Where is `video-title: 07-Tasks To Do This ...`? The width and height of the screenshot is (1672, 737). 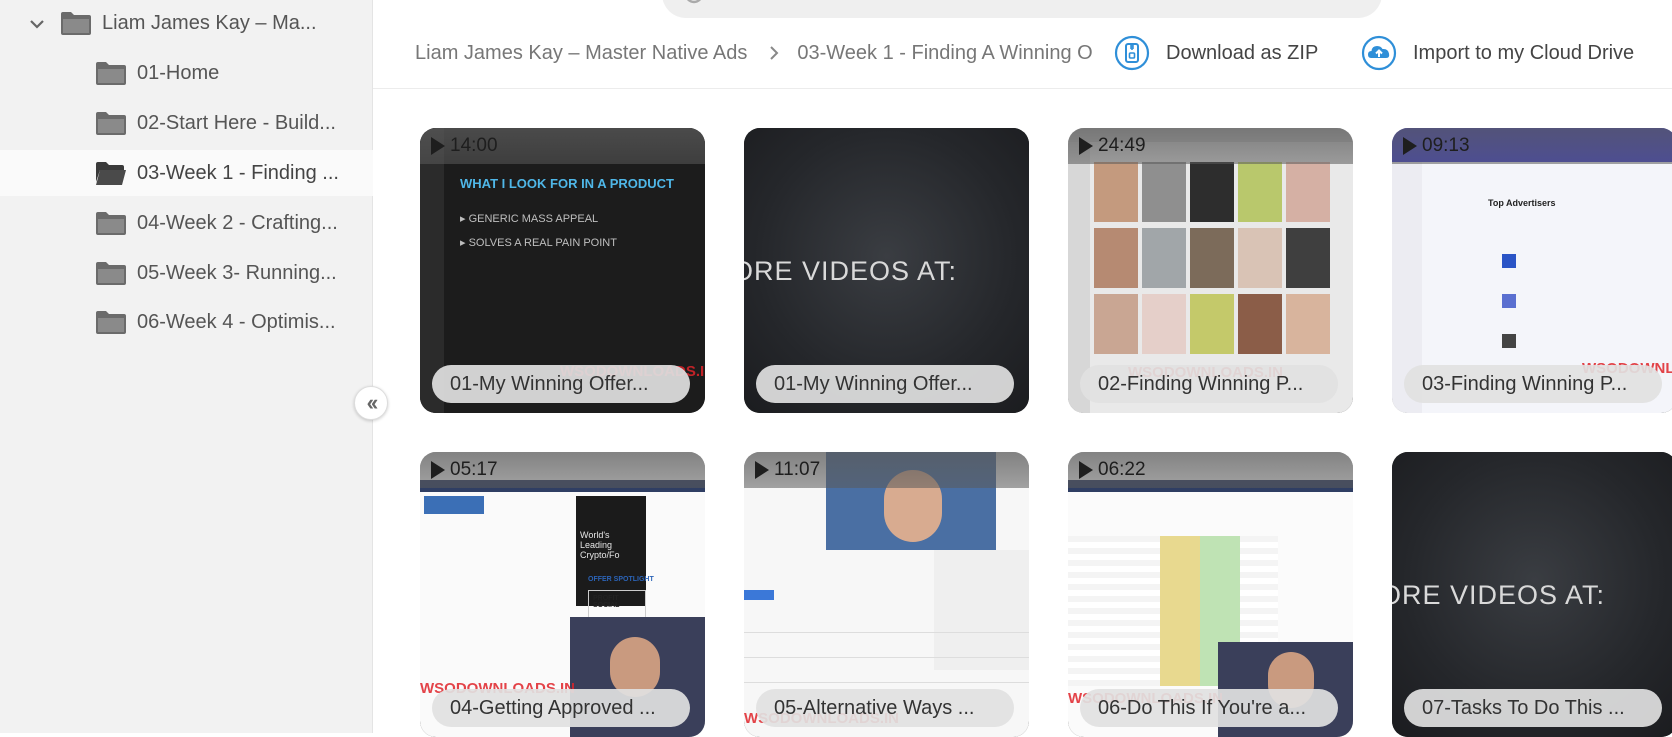
video-title: 07-Tasks To Do This ... is located at coordinates (1523, 707).